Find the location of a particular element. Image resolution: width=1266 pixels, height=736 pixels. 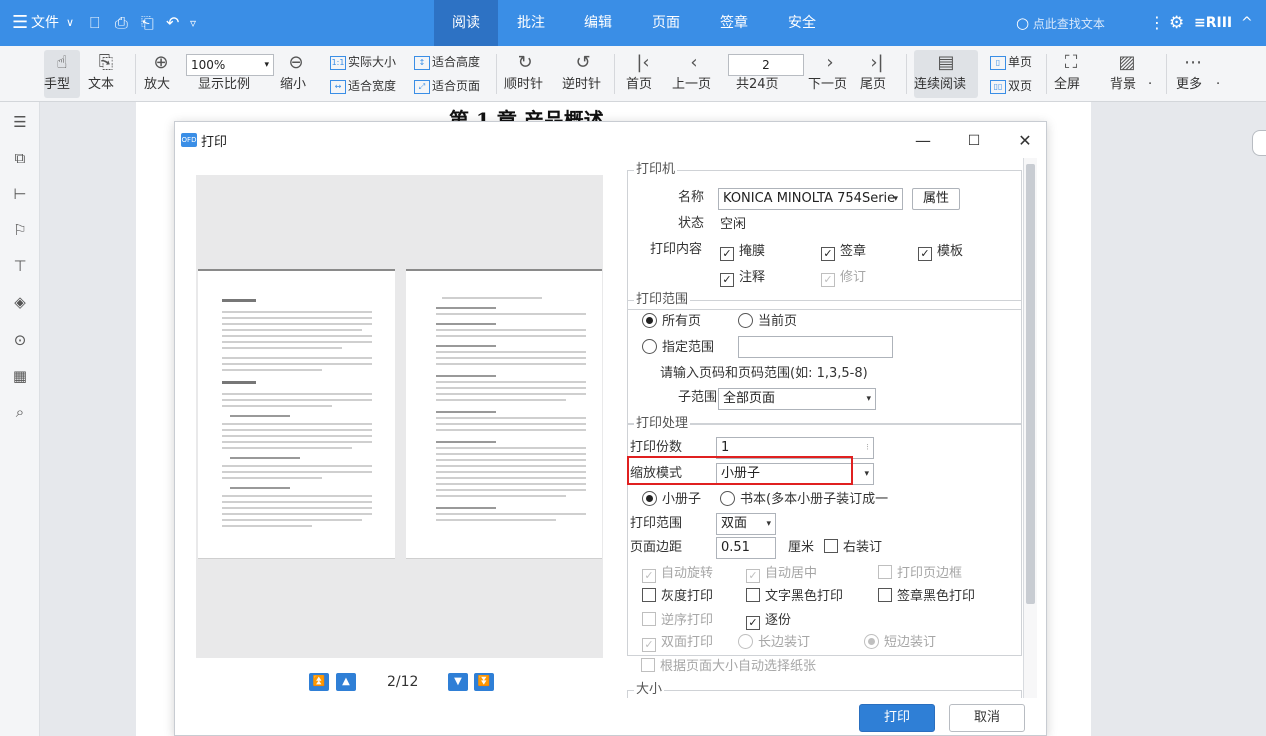

range-input is located at coordinates (815, 347).